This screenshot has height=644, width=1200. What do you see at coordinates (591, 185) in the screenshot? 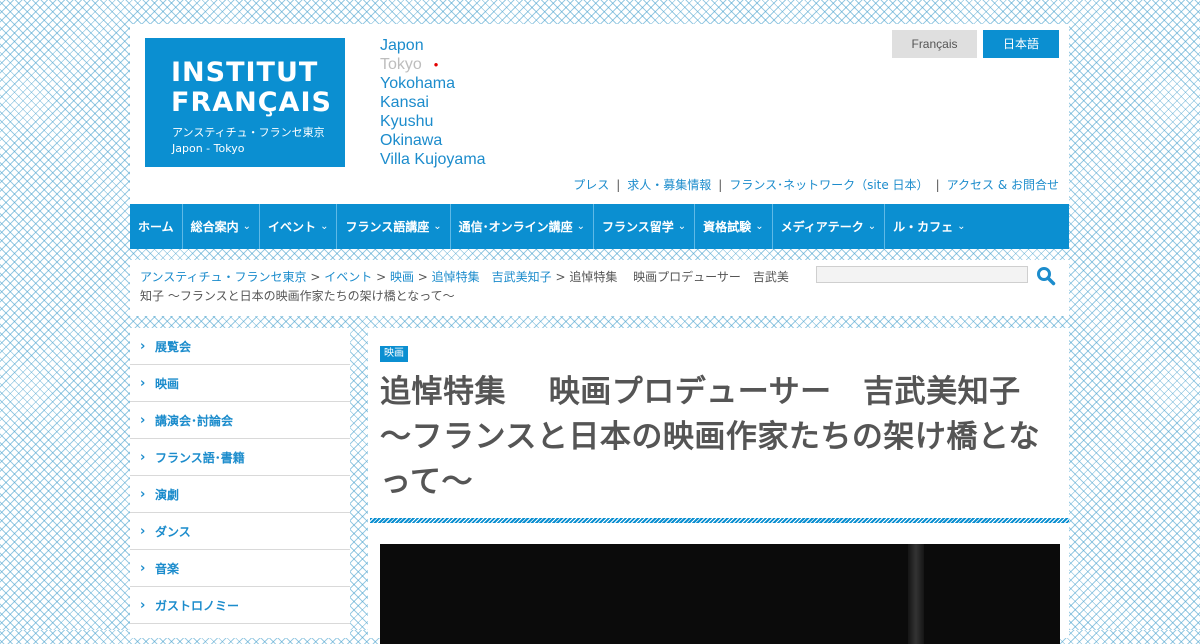
I see `util-link-press: プレス` at bounding box center [591, 185].